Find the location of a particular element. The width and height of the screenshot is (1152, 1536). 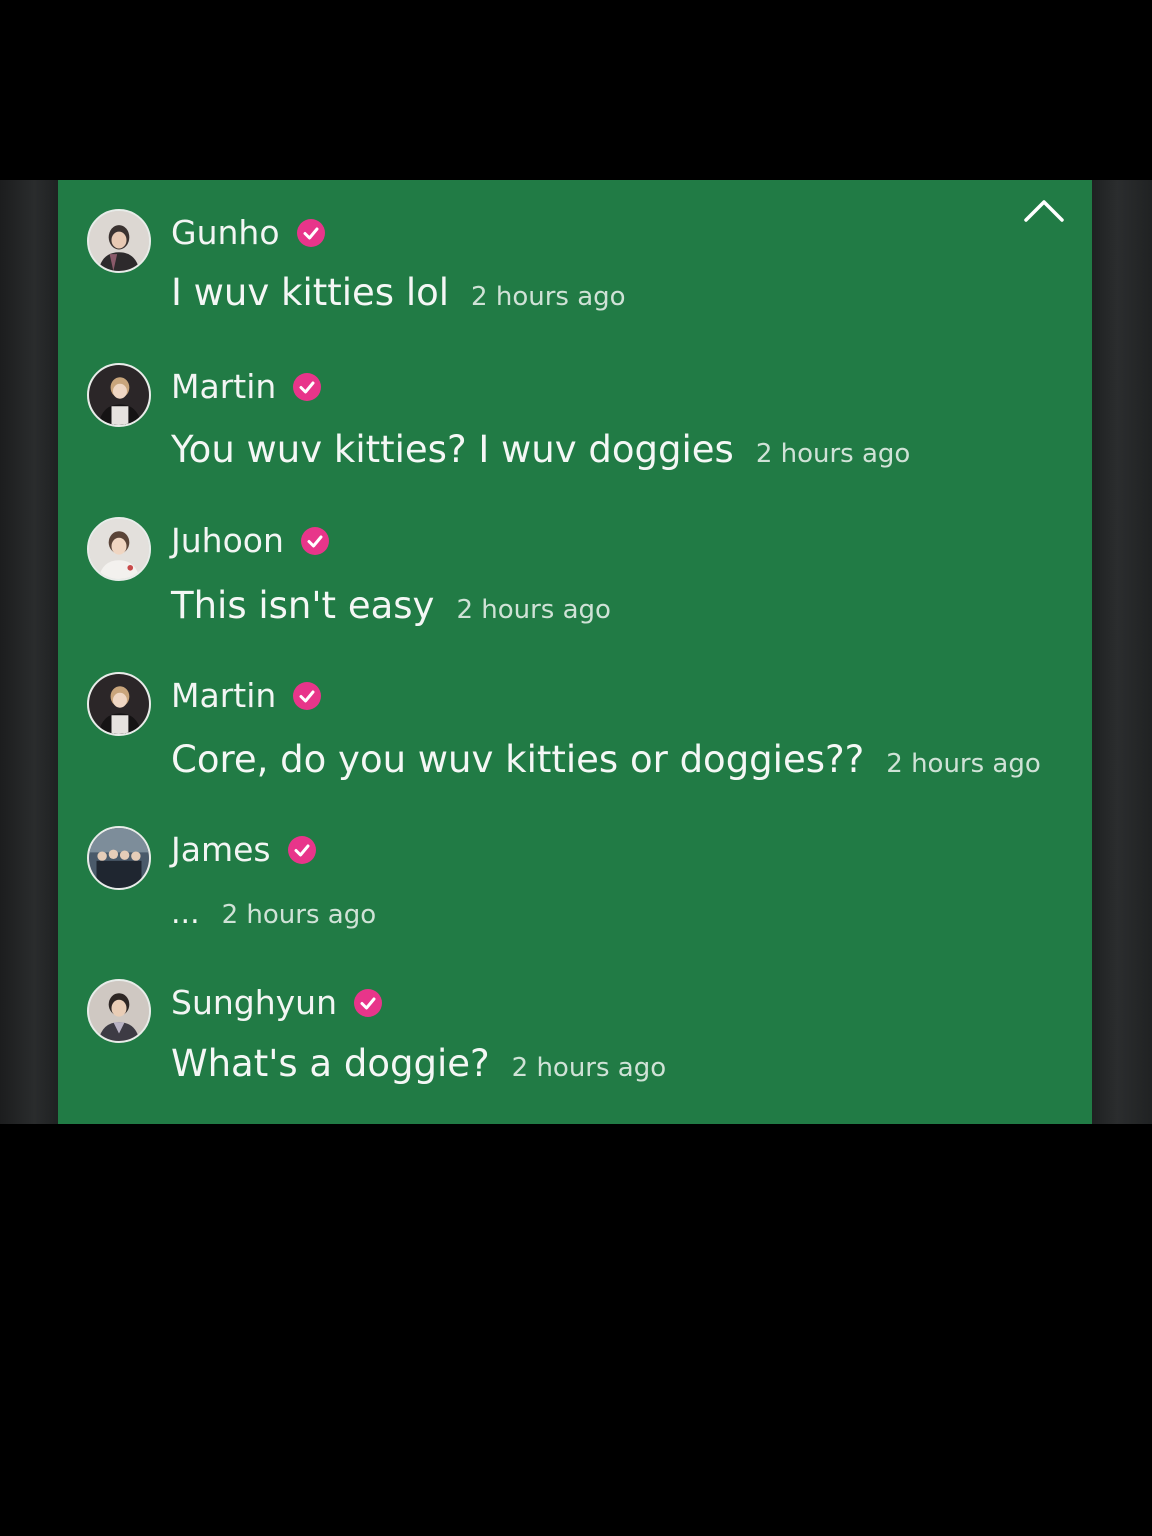

top-letterbox is located at coordinates (576, 90).